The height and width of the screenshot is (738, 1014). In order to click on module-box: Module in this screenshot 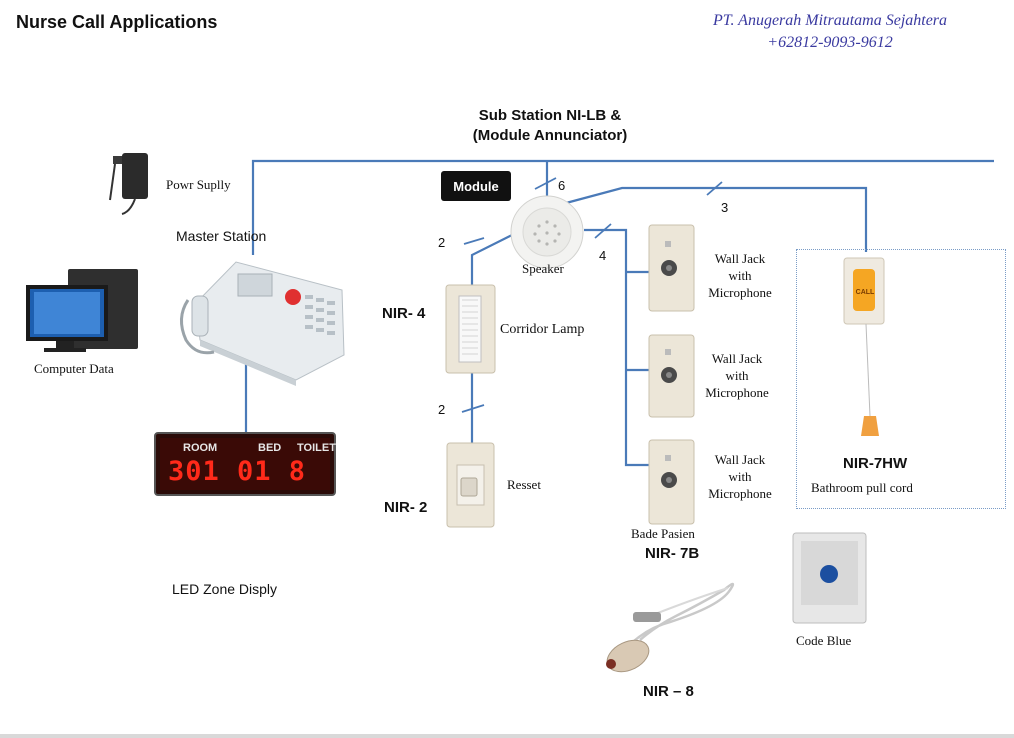, I will do `click(476, 186)`.